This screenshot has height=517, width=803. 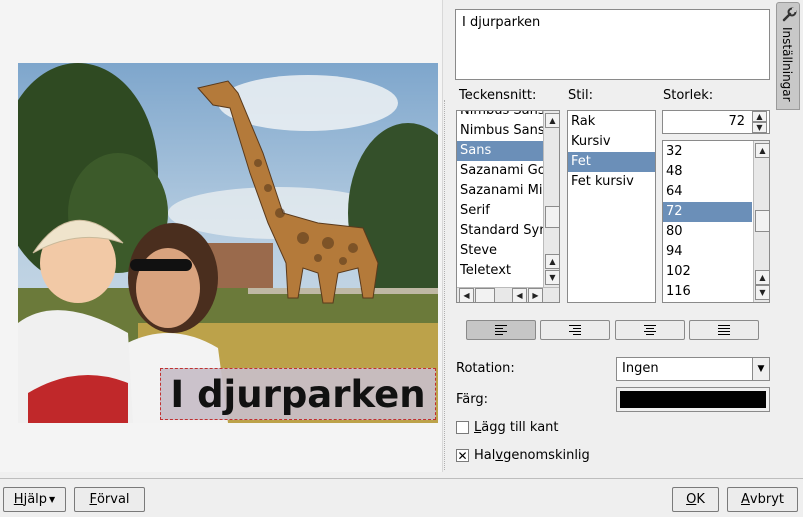 I want to click on bottom-separator, so click(x=401, y=478).